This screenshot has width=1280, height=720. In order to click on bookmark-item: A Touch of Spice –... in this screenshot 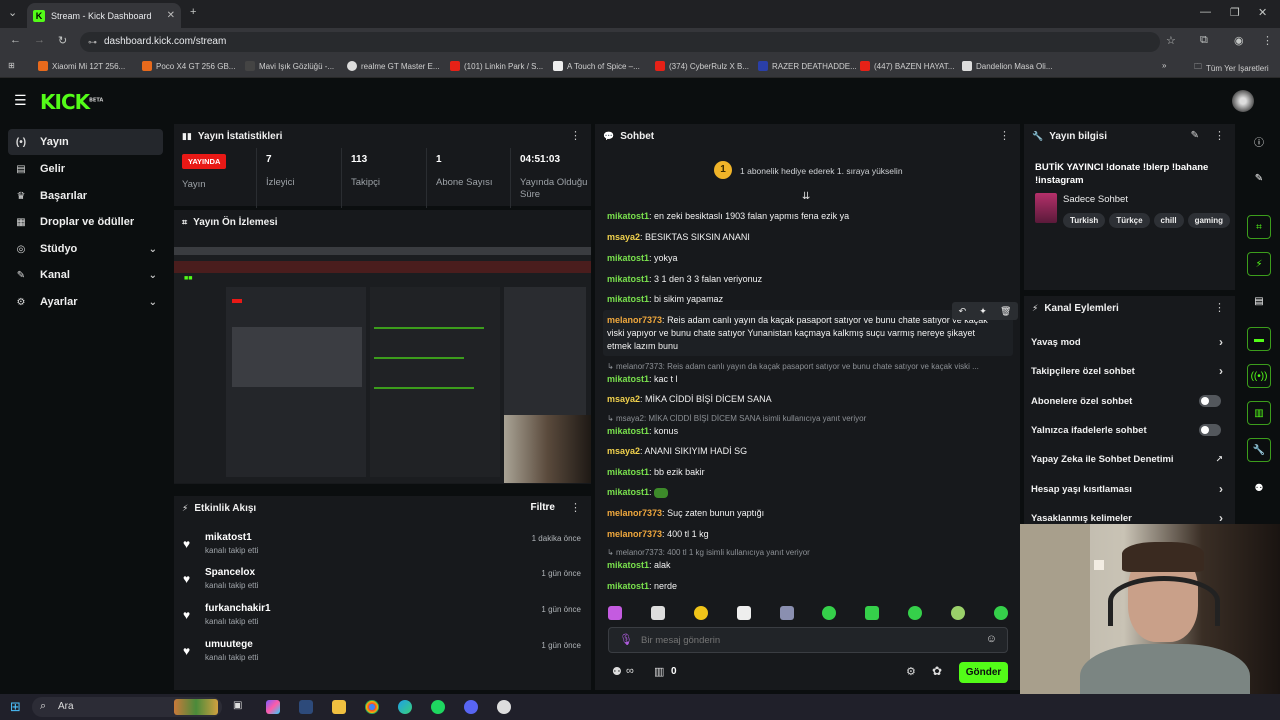, I will do `click(596, 66)`.